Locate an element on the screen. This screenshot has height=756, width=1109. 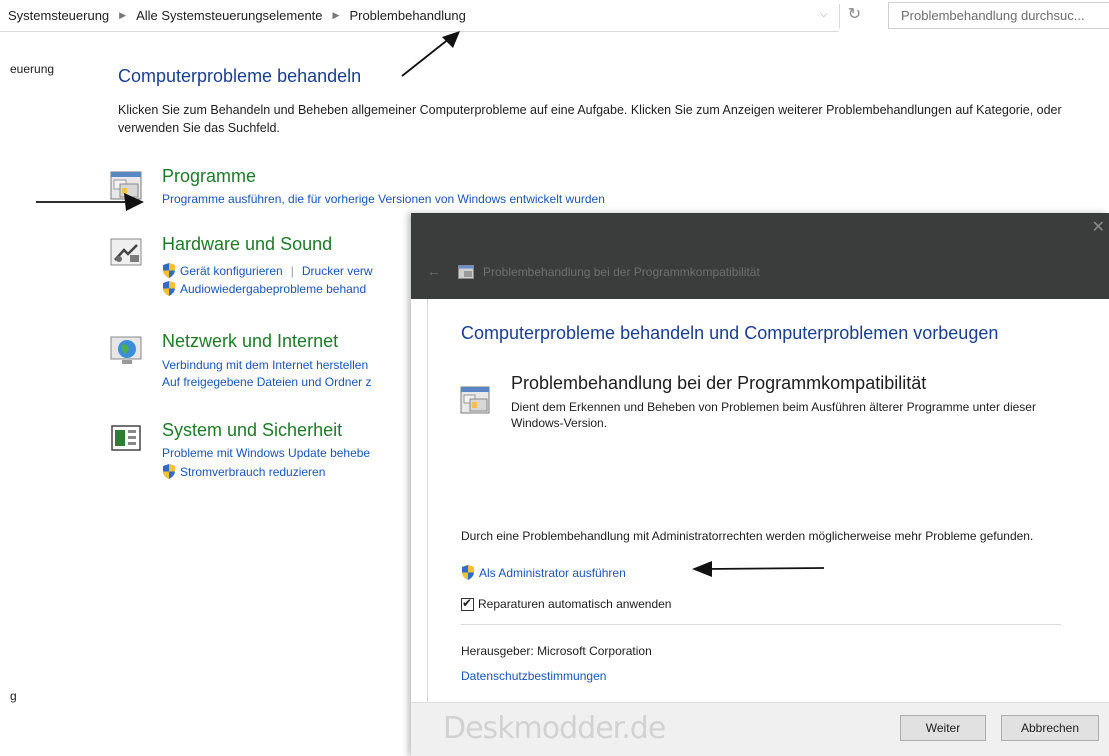
publisher-line: Herausgeber: Microsoft Corporation is located at coordinates (556, 651).